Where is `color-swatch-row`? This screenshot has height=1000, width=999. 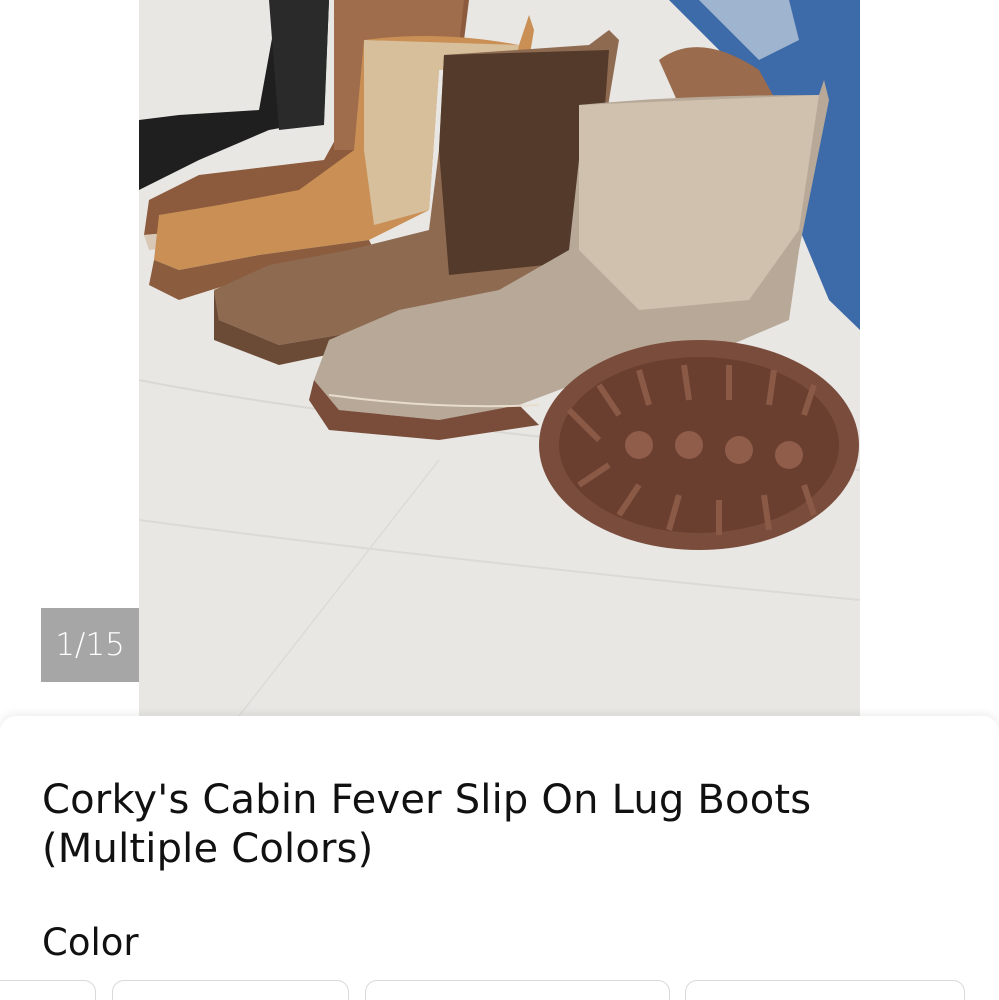 color-swatch-row is located at coordinates (499, 990).